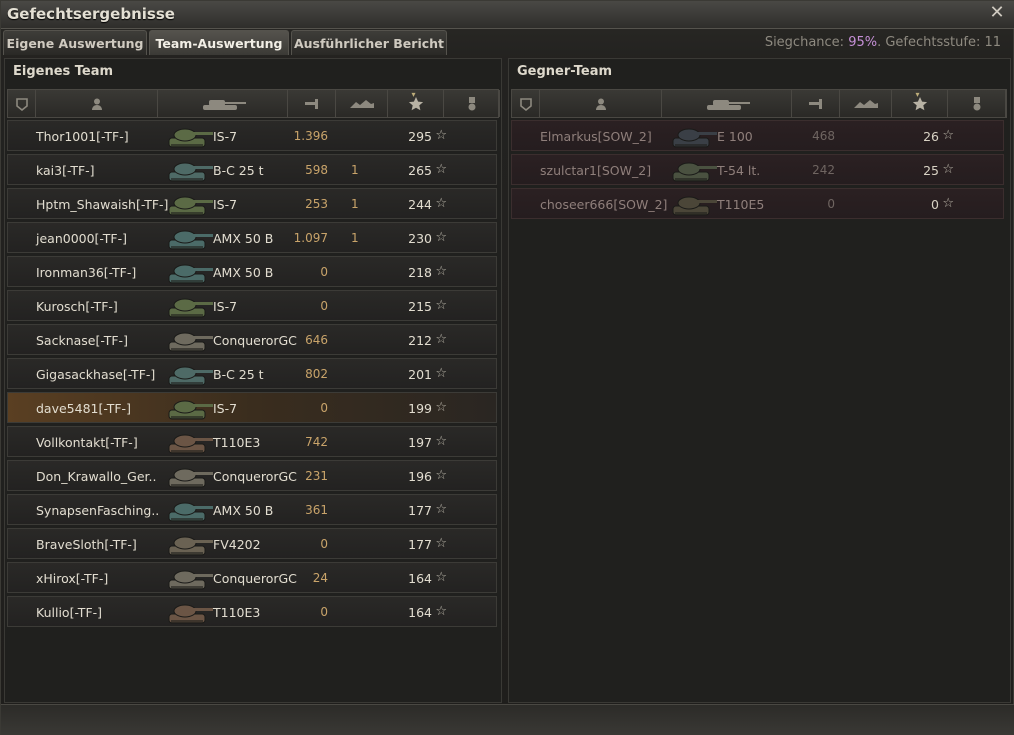  I want to click on bottom-bar, so click(507, 719).